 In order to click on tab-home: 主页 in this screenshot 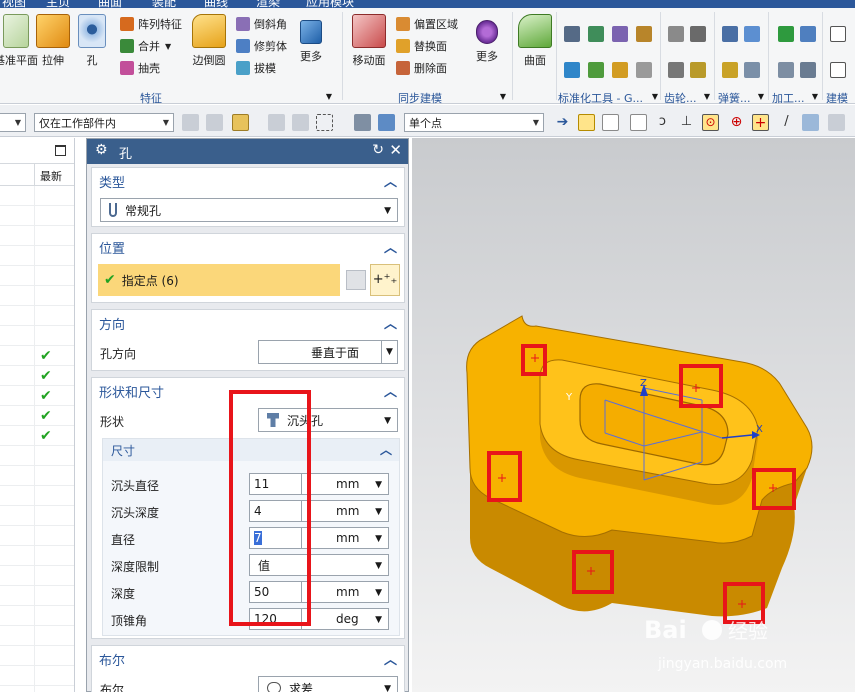, I will do `click(58, 4)`.